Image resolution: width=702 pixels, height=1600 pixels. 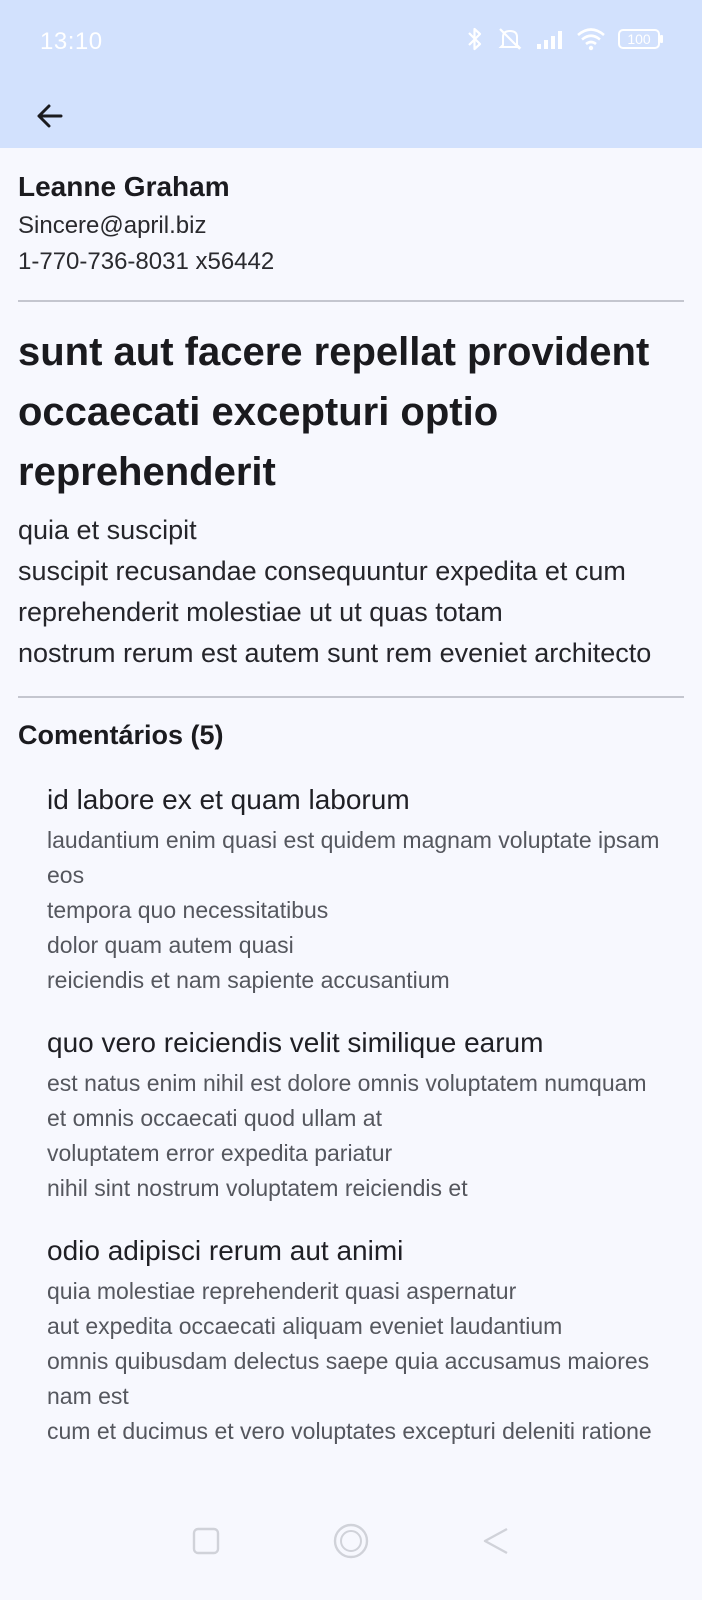 What do you see at coordinates (112, 225) in the screenshot?
I see `author-email: Sincere@april.biz` at bounding box center [112, 225].